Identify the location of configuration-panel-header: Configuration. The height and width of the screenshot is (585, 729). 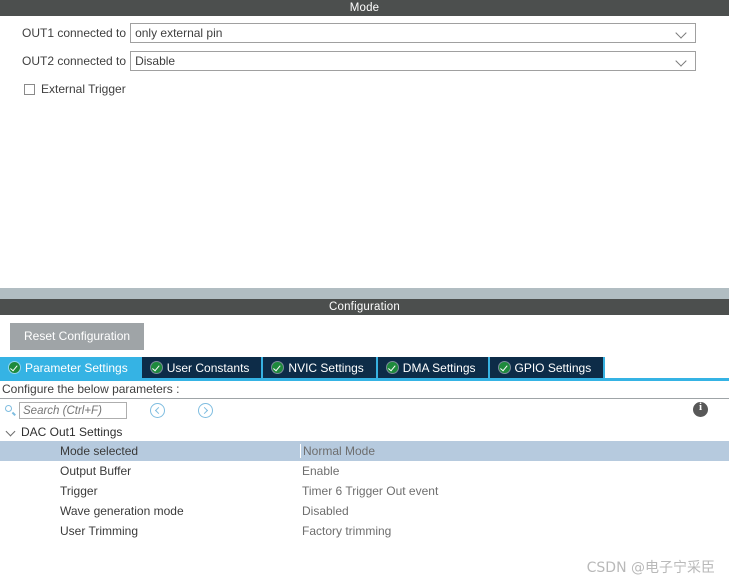
(364, 307).